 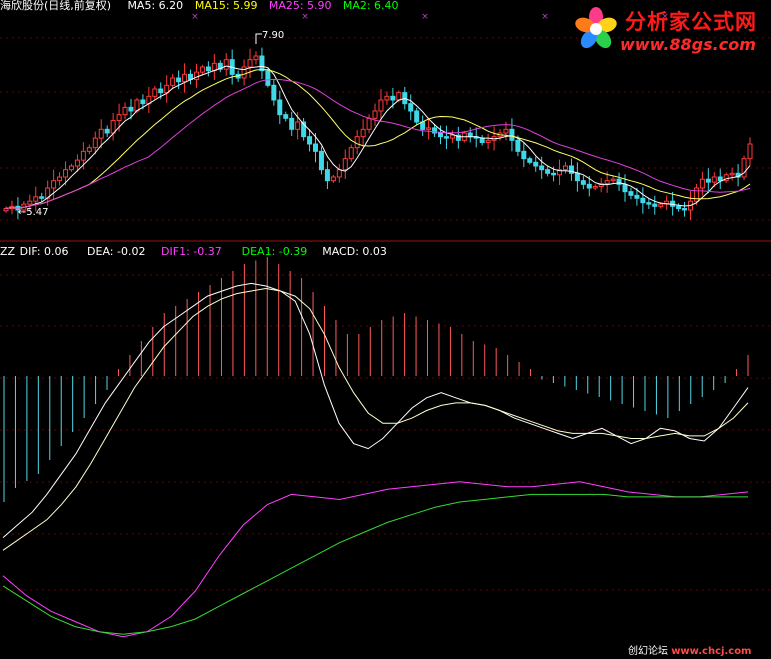 I want to click on legend-item: MA25: 5.90, so click(x=300, y=6).